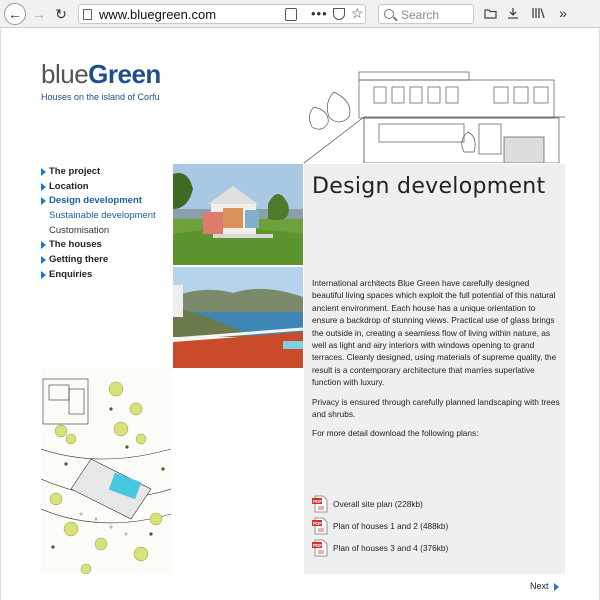  I want to click on library-button, so click(538, 13).